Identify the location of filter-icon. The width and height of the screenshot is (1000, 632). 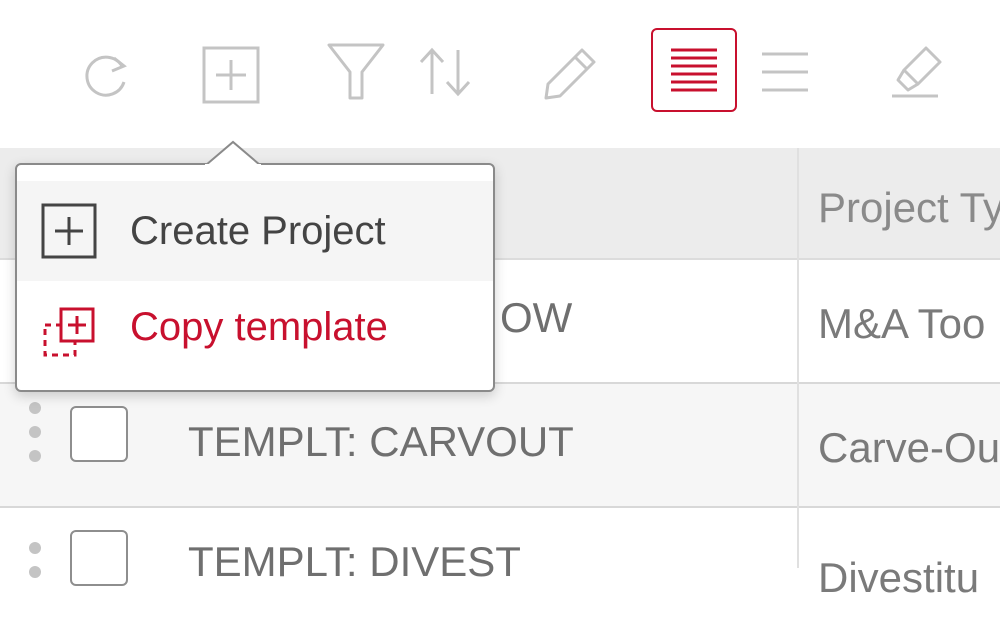
(356, 72).